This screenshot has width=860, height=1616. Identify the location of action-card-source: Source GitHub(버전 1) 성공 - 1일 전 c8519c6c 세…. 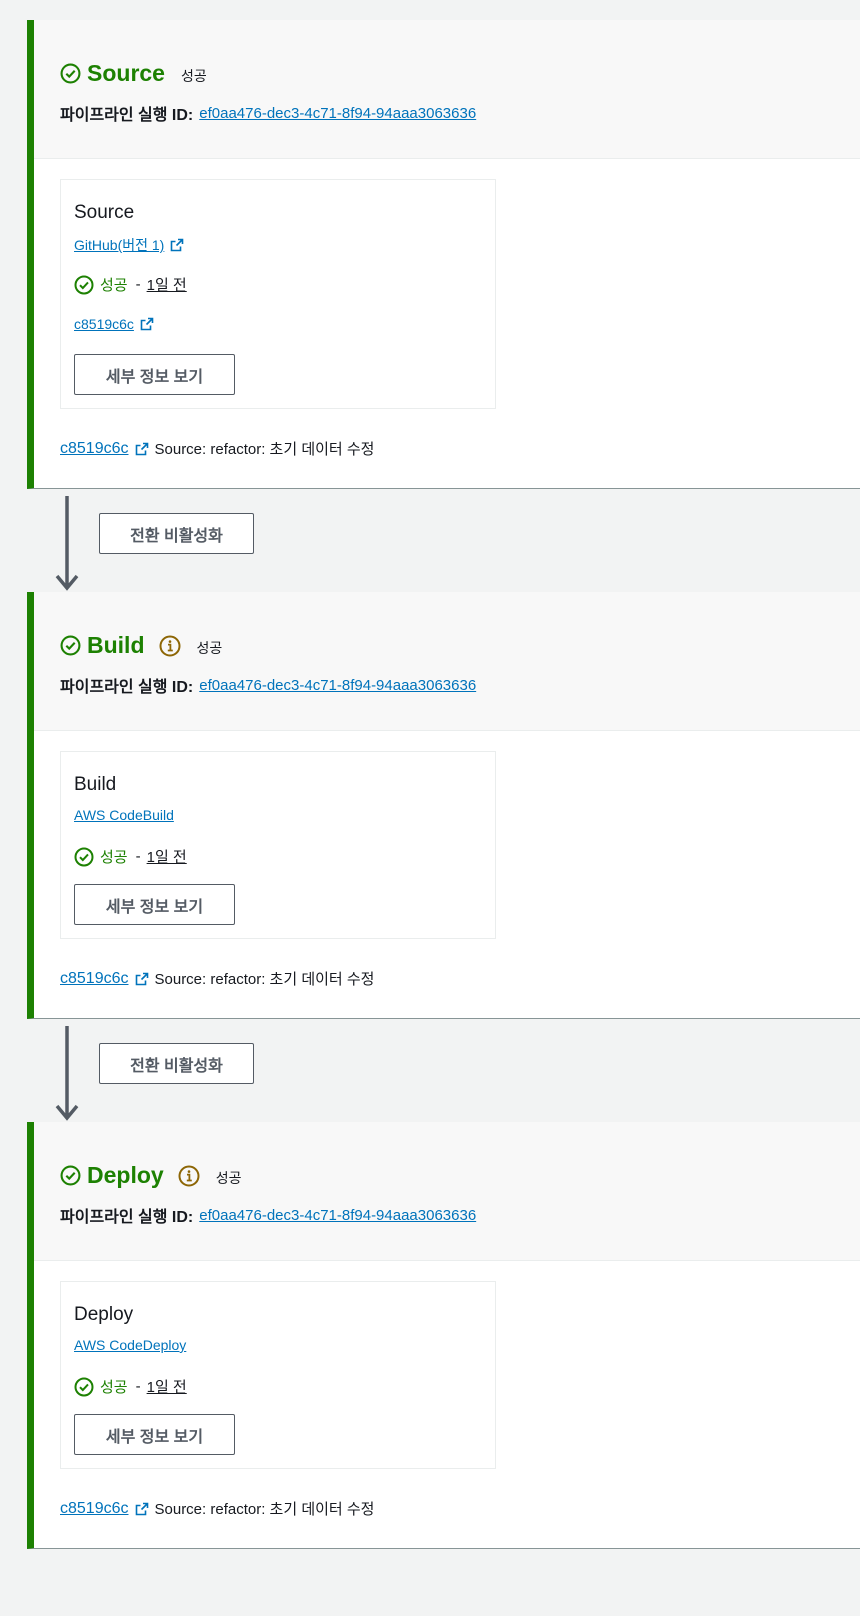
(278, 294).